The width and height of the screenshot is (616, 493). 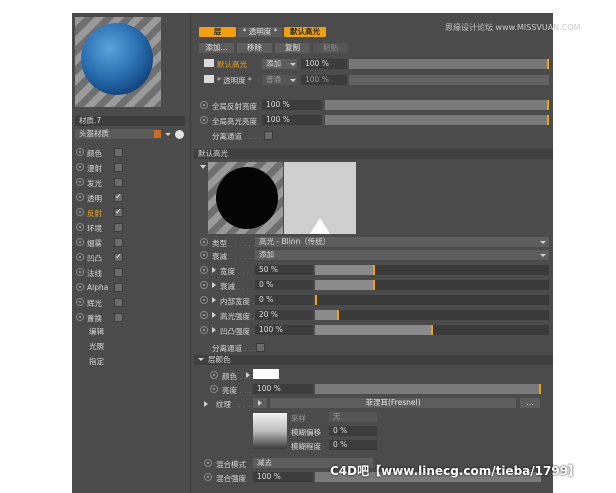 What do you see at coordinates (402, 255) in the screenshot?
I see `attenuation-select: 添加` at bounding box center [402, 255].